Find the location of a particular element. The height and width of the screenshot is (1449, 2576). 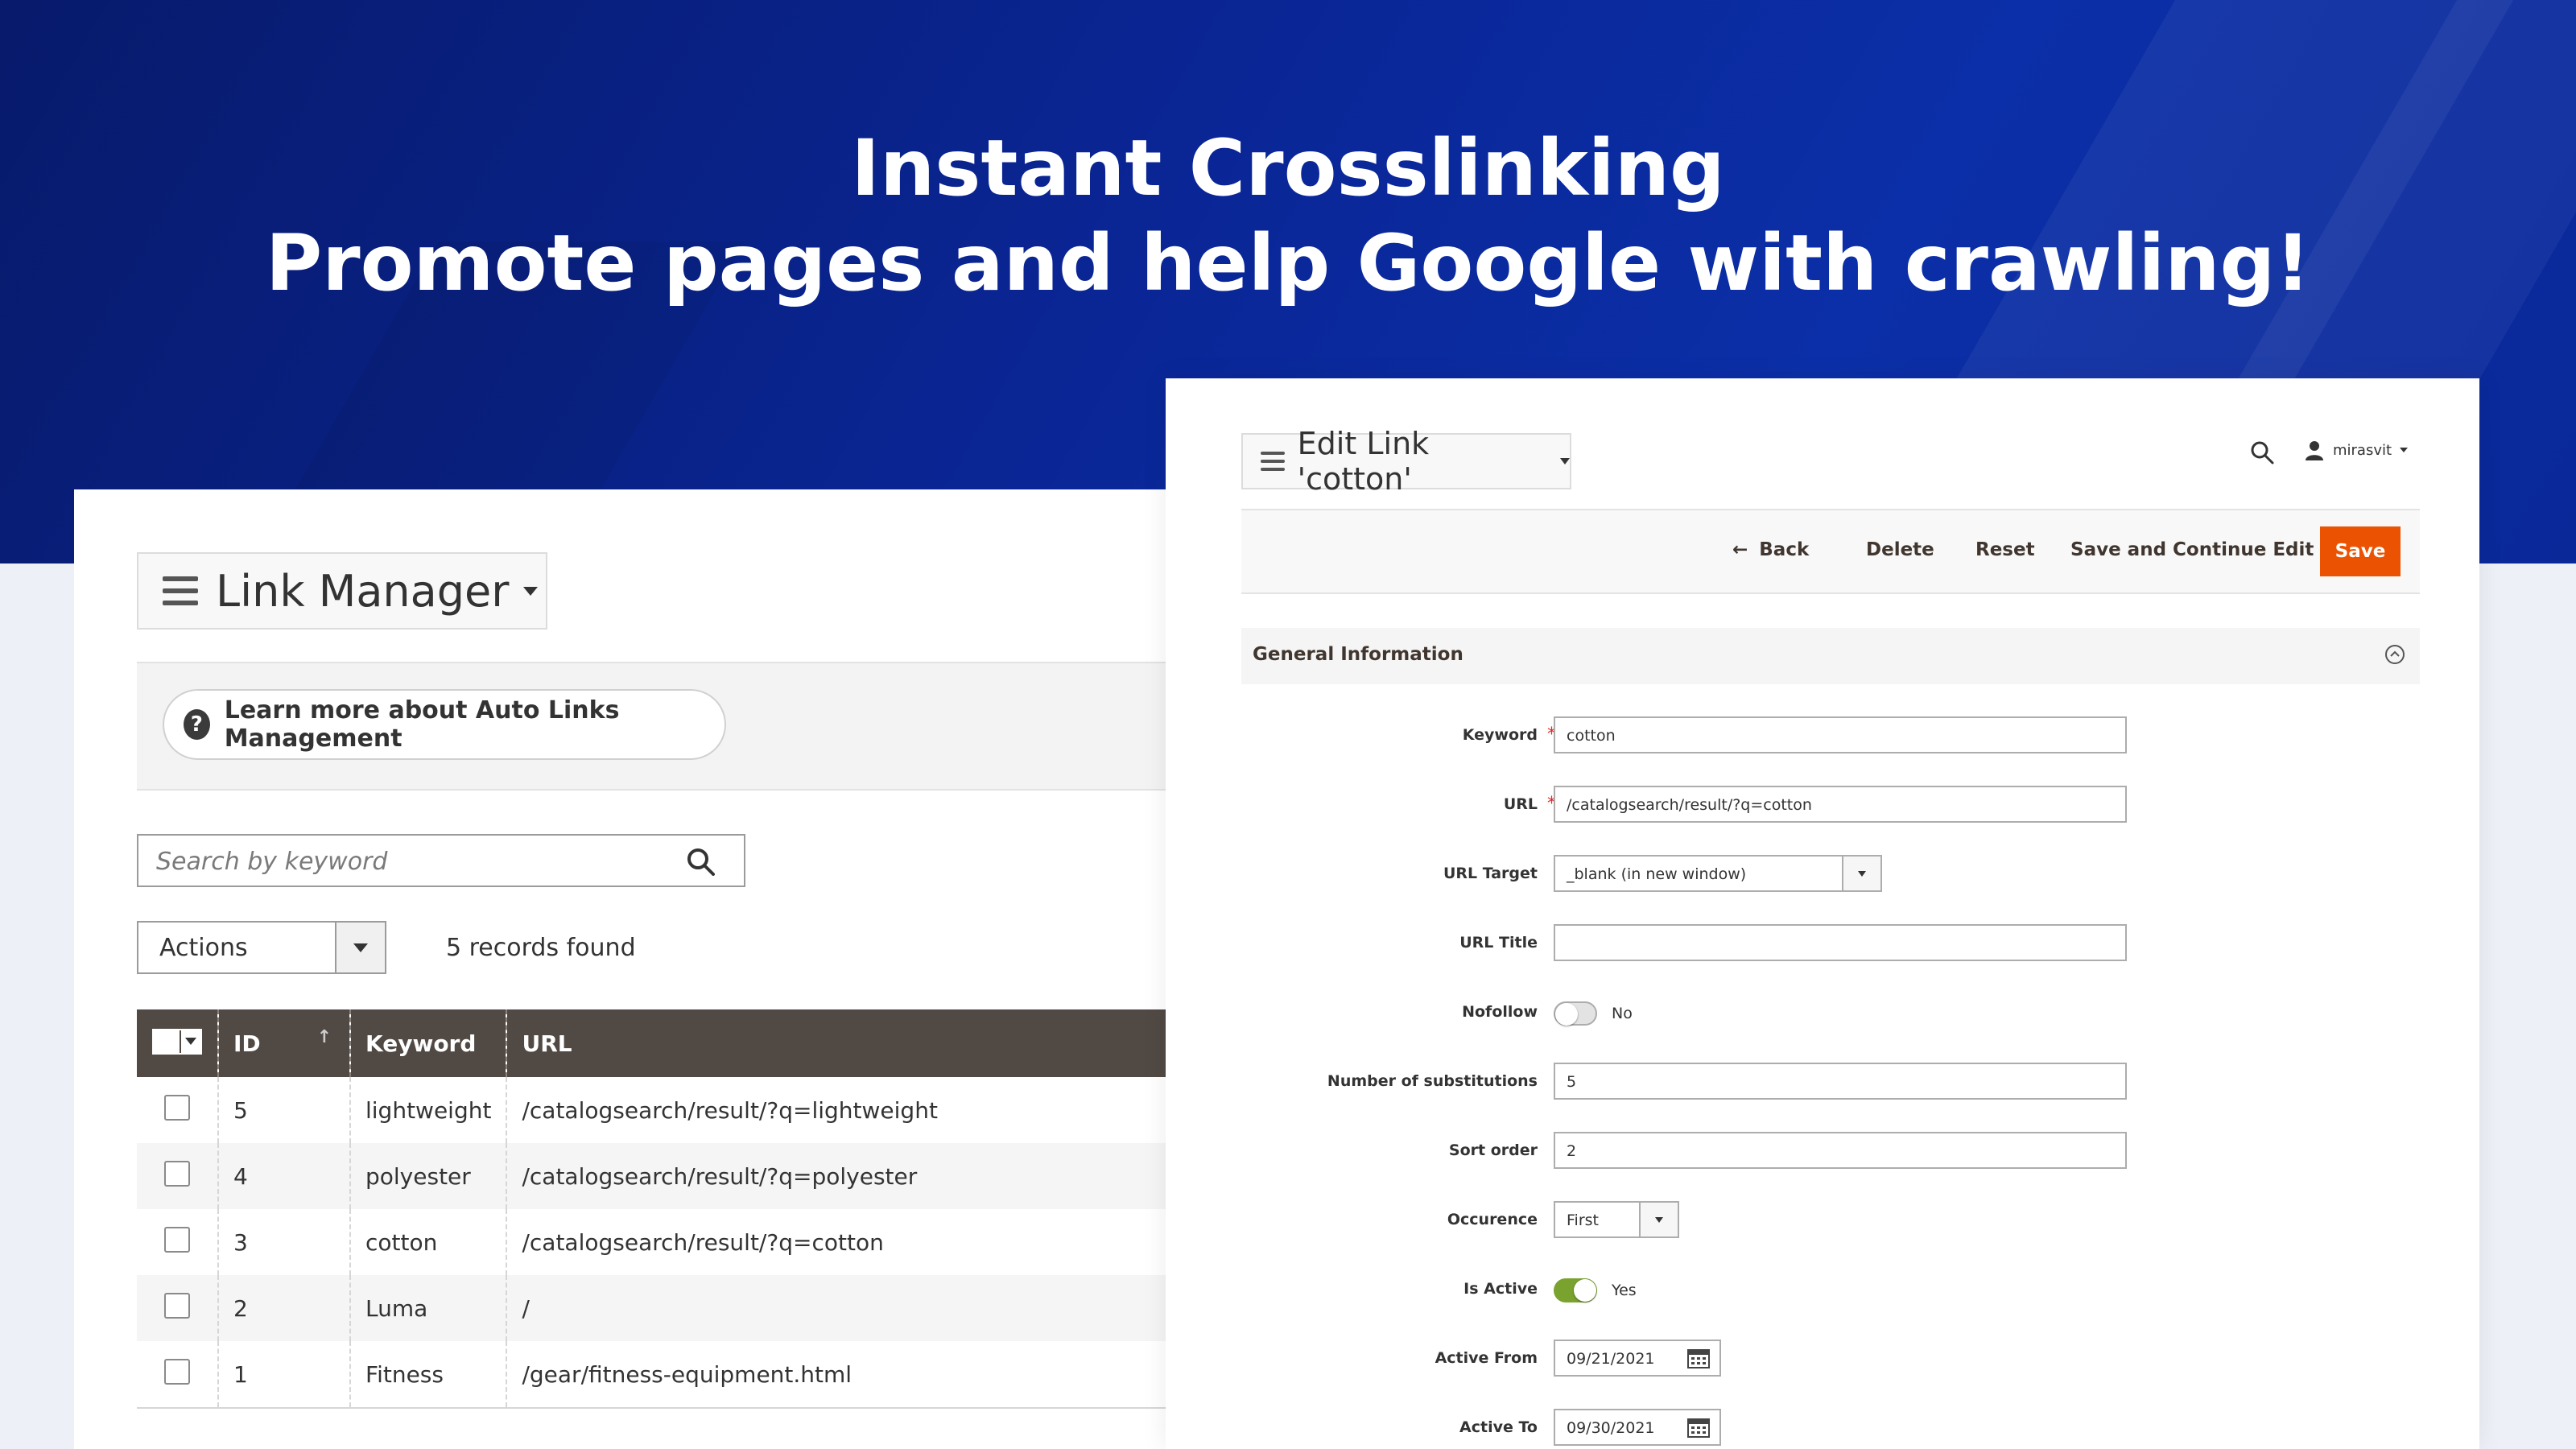

field-url: URL * /catalogsearch/result/?q=cotton is located at coordinates (1830, 806).